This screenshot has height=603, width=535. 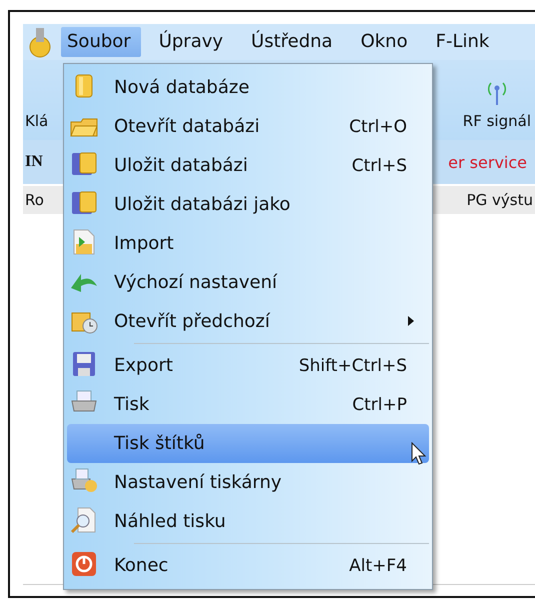 What do you see at coordinates (248, 482) in the screenshot?
I see `menu-item: Nastavení tiskárny` at bounding box center [248, 482].